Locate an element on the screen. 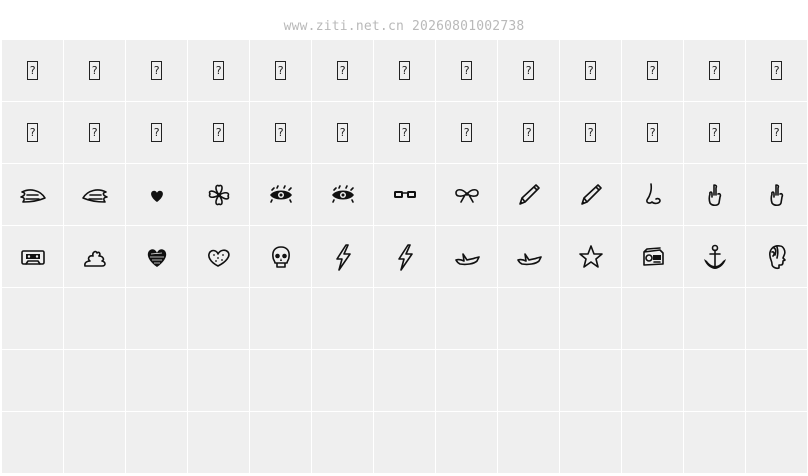 This screenshot has height=476, width=808. eye-icon is located at coordinates (280, 193).